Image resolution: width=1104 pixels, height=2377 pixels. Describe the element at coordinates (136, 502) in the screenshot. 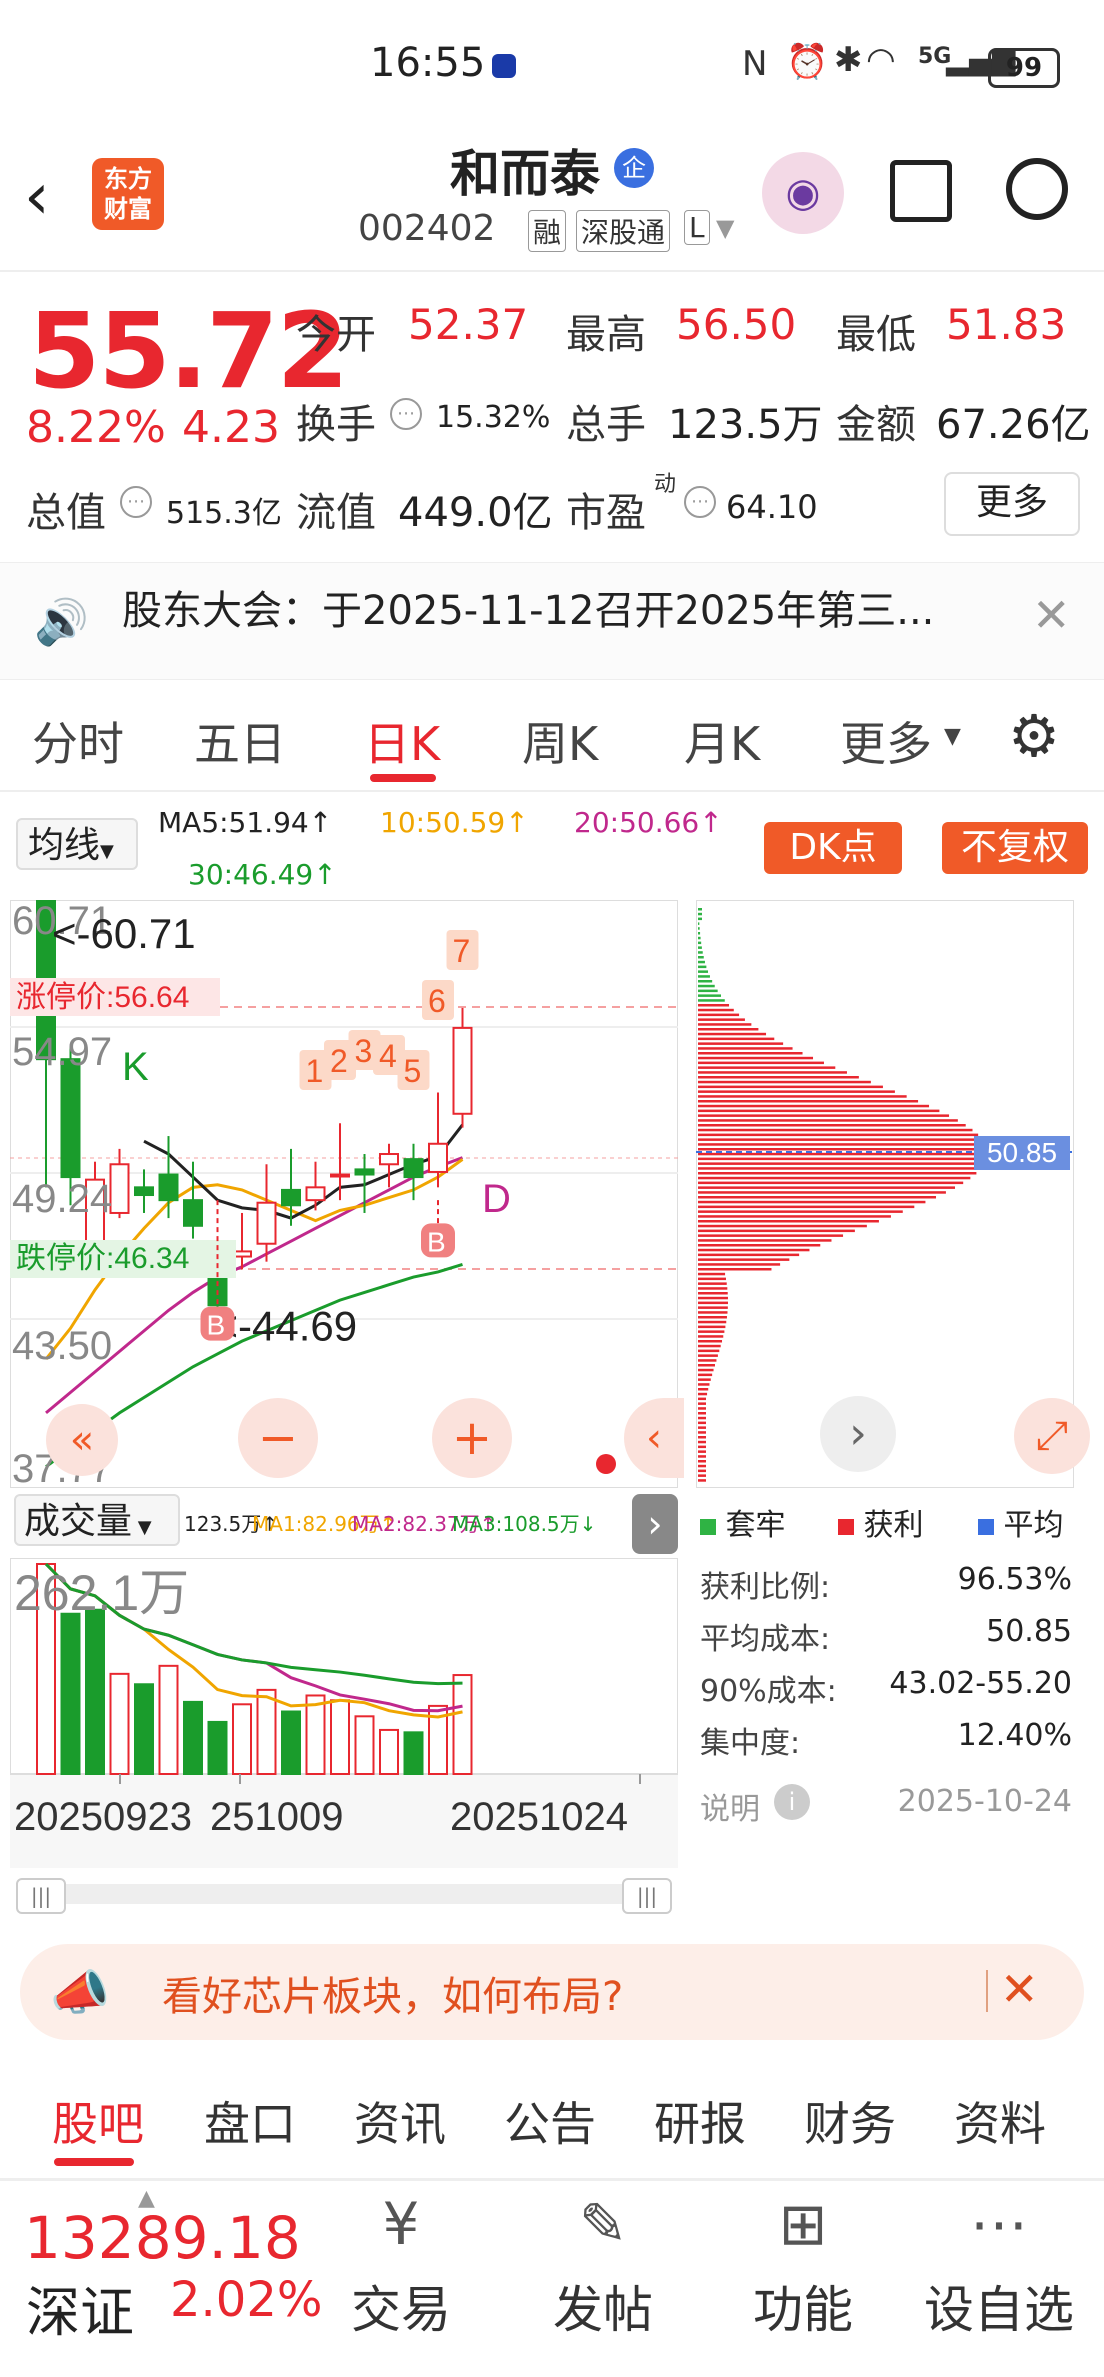

I see `mktcap-info-icon: ⋯` at that location.